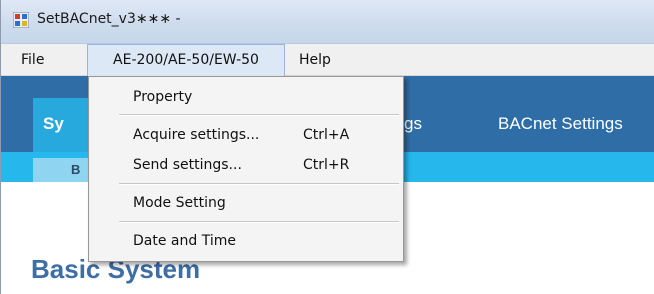  What do you see at coordinates (326, 135) in the screenshot?
I see `menu-item-shortcut: Ctrl+A` at bounding box center [326, 135].